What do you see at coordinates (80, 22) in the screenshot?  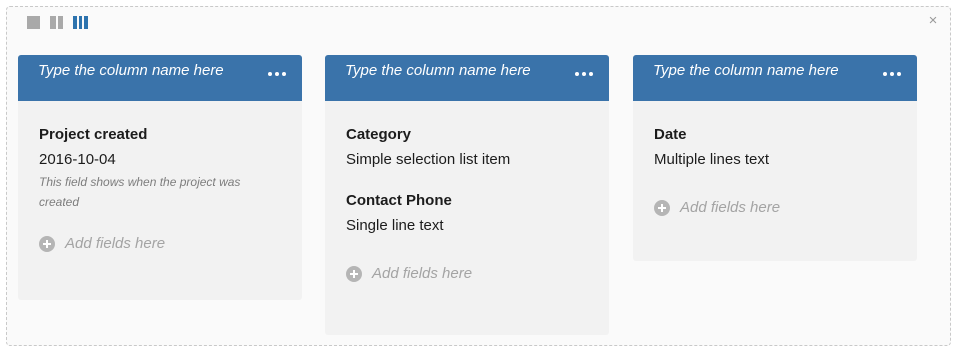 I see `three-column-layout-icon` at bounding box center [80, 22].